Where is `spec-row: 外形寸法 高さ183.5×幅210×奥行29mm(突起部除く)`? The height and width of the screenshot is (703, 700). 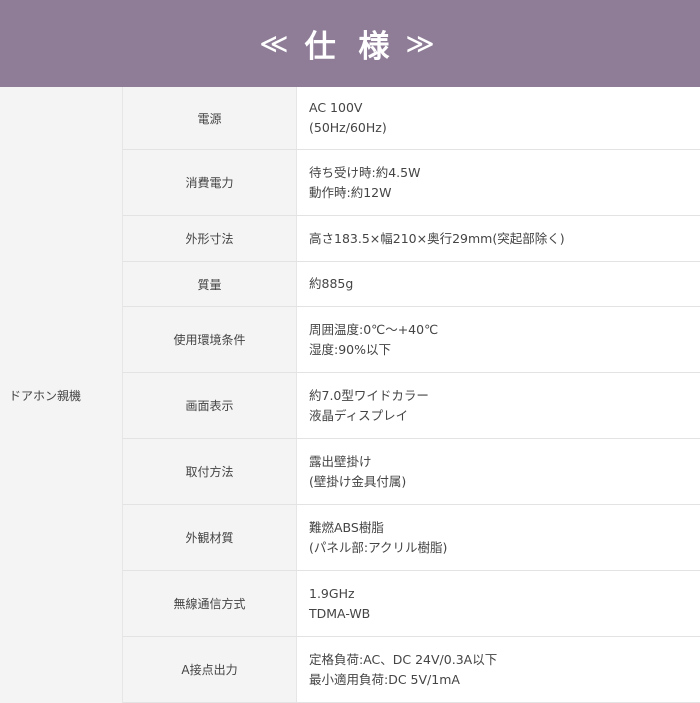 spec-row: 外形寸法 高さ183.5×幅210×奥行29mm(突起部除く) is located at coordinates (411, 239).